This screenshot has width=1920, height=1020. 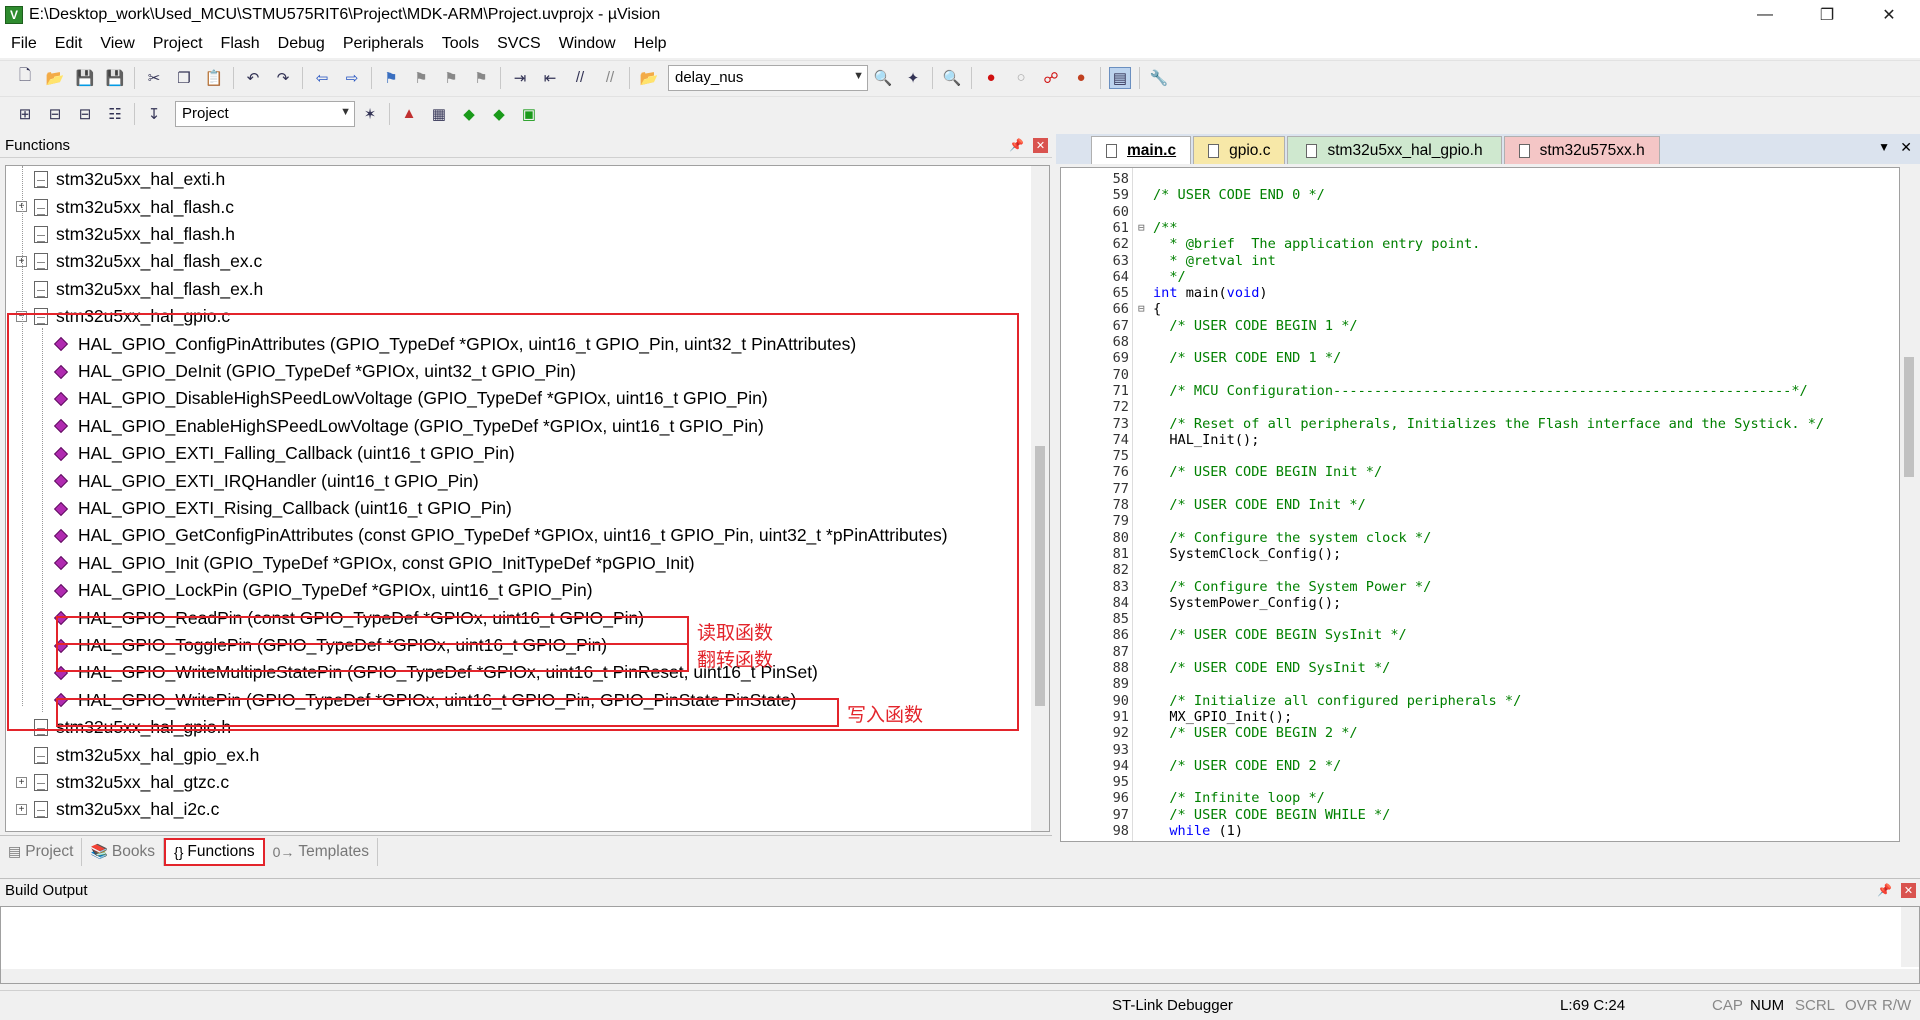 What do you see at coordinates (117, 810) in the screenshot?
I see `tree-file-row: + stm32u5xx_hal_i2c.c` at bounding box center [117, 810].